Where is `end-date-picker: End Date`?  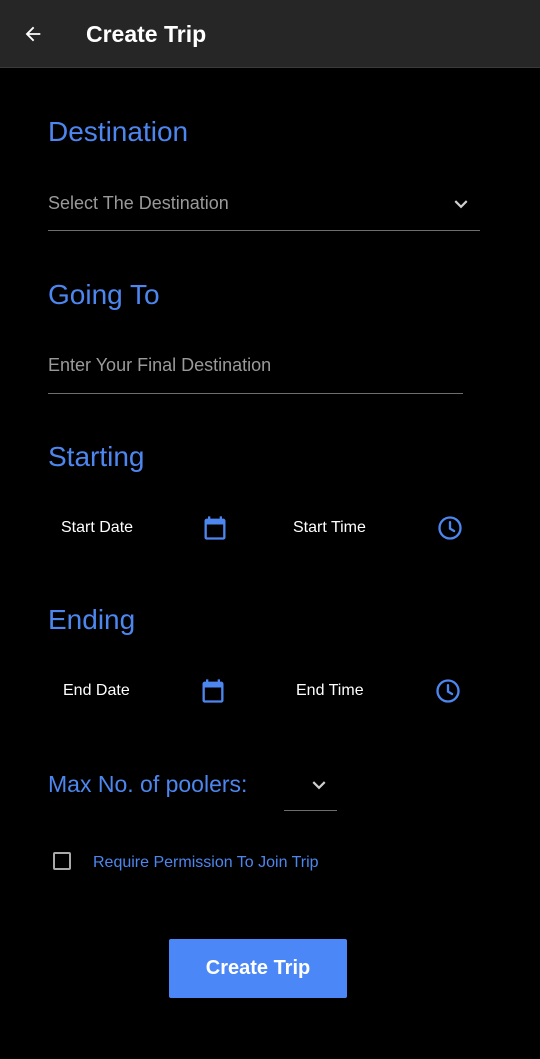
end-date-picker: End Date is located at coordinates (143, 691).